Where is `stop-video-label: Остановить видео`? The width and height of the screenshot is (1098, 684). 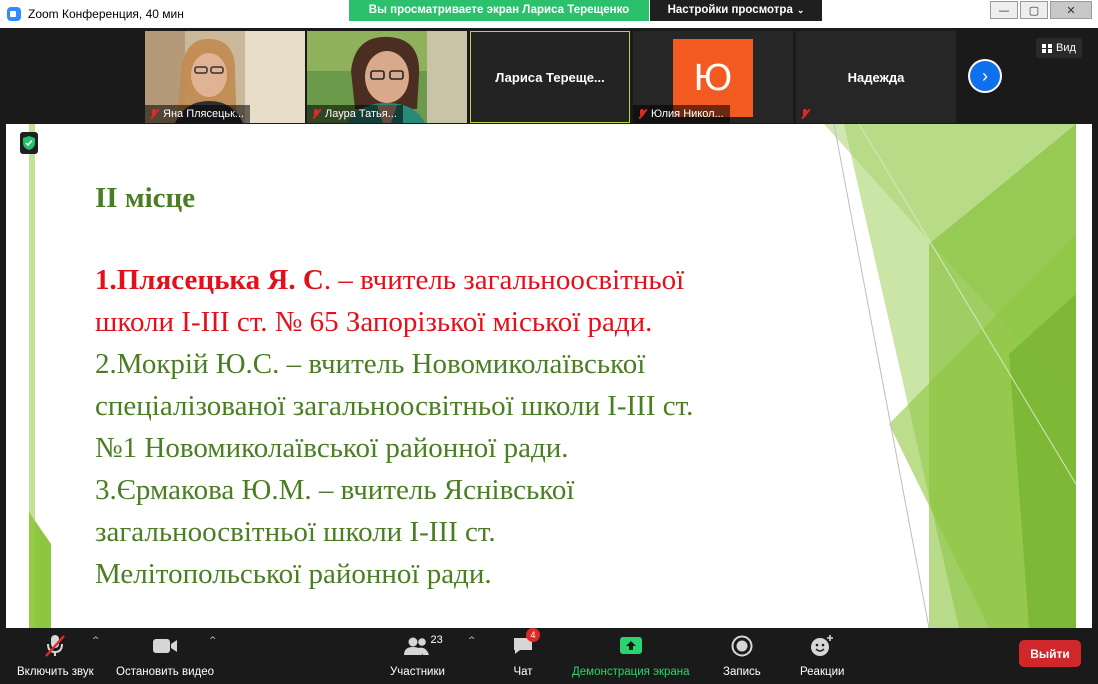 stop-video-label: Остановить видео is located at coordinates (165, 672).